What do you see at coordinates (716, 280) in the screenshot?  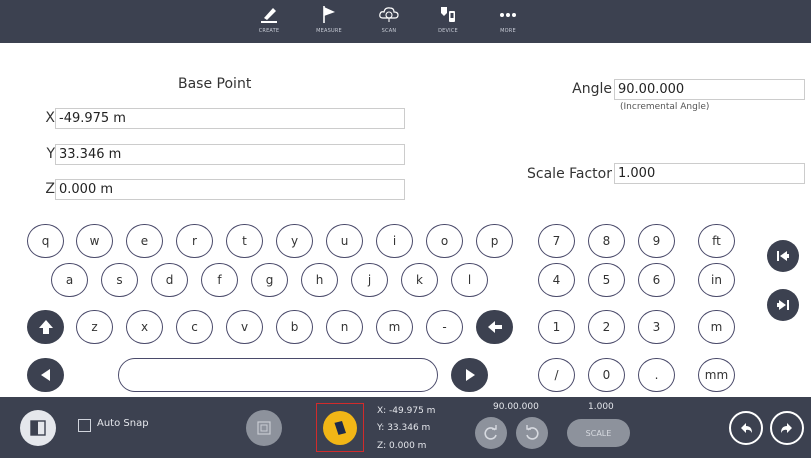 I see `key-in: in` at bounding box center [716, 280].